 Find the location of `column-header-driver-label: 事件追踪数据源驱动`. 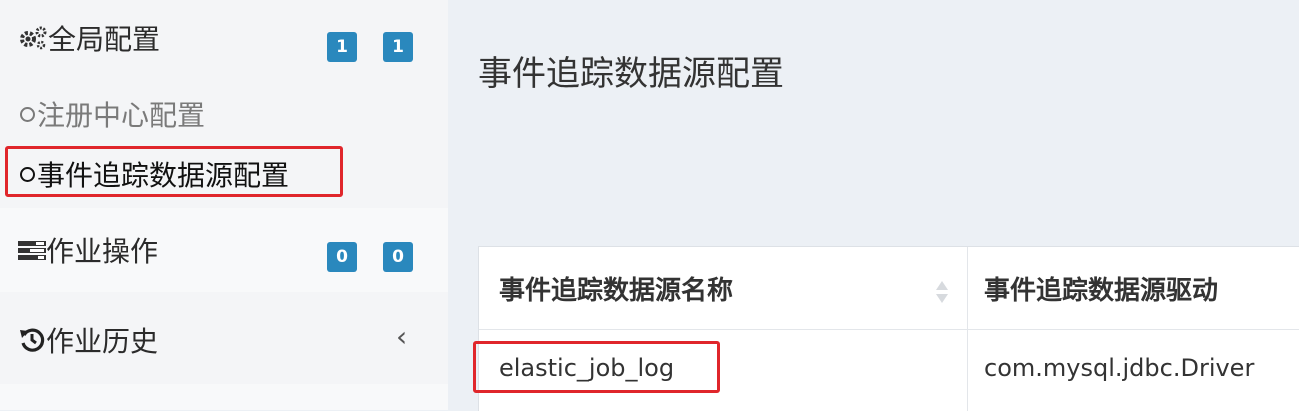

column-header-driver-label: 事件追踪数据源驱动 is located at coordinates (1101, 290).